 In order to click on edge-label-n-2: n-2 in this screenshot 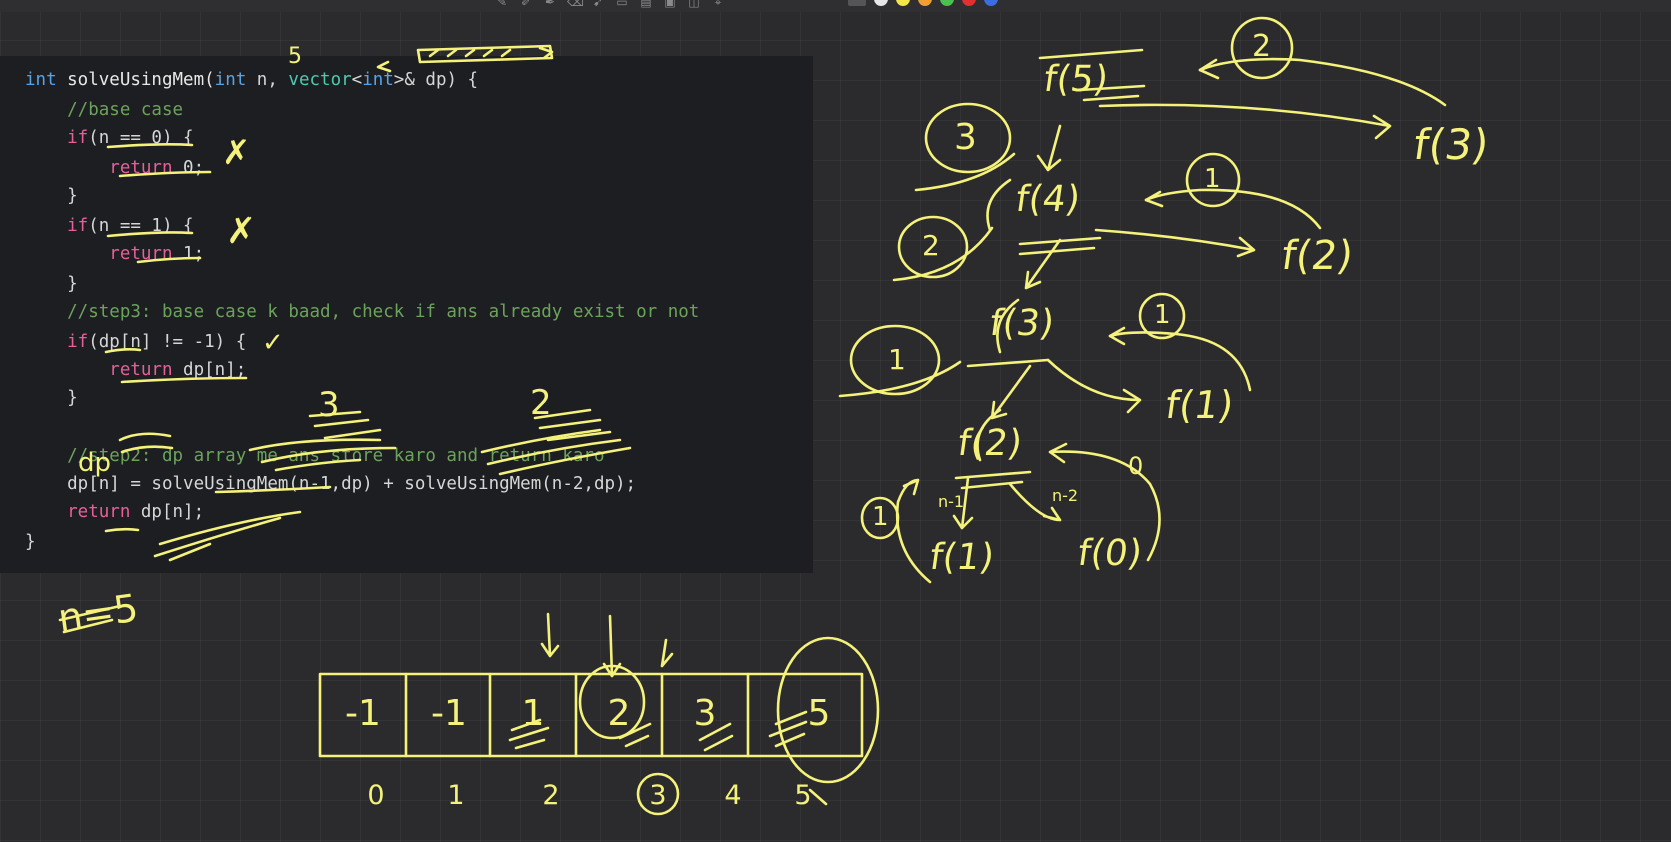, I will do `click(1065, 495)`.